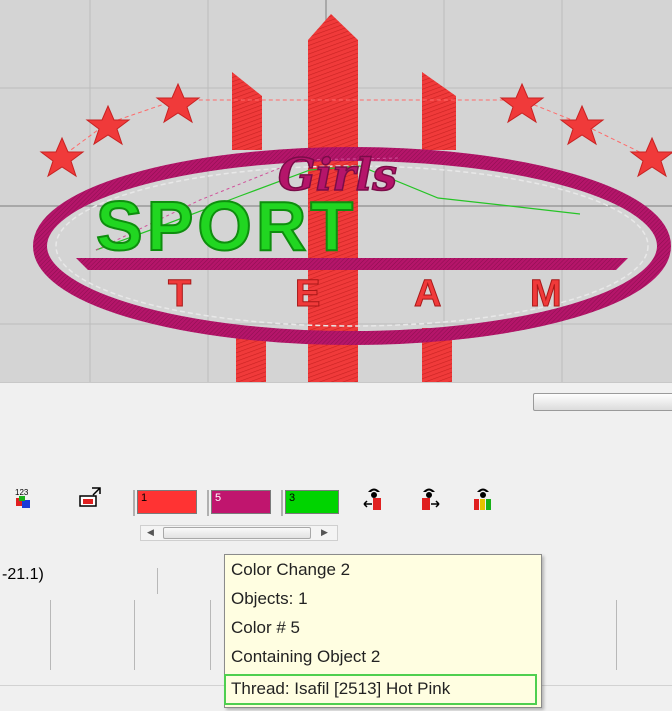 The height and width of the screenshot is (711, 672). What do you see at coordinates (269, 598) in the screenshot?
I see `tooltip-line-objects: Objects: 1` at bounding box center [269, 598].